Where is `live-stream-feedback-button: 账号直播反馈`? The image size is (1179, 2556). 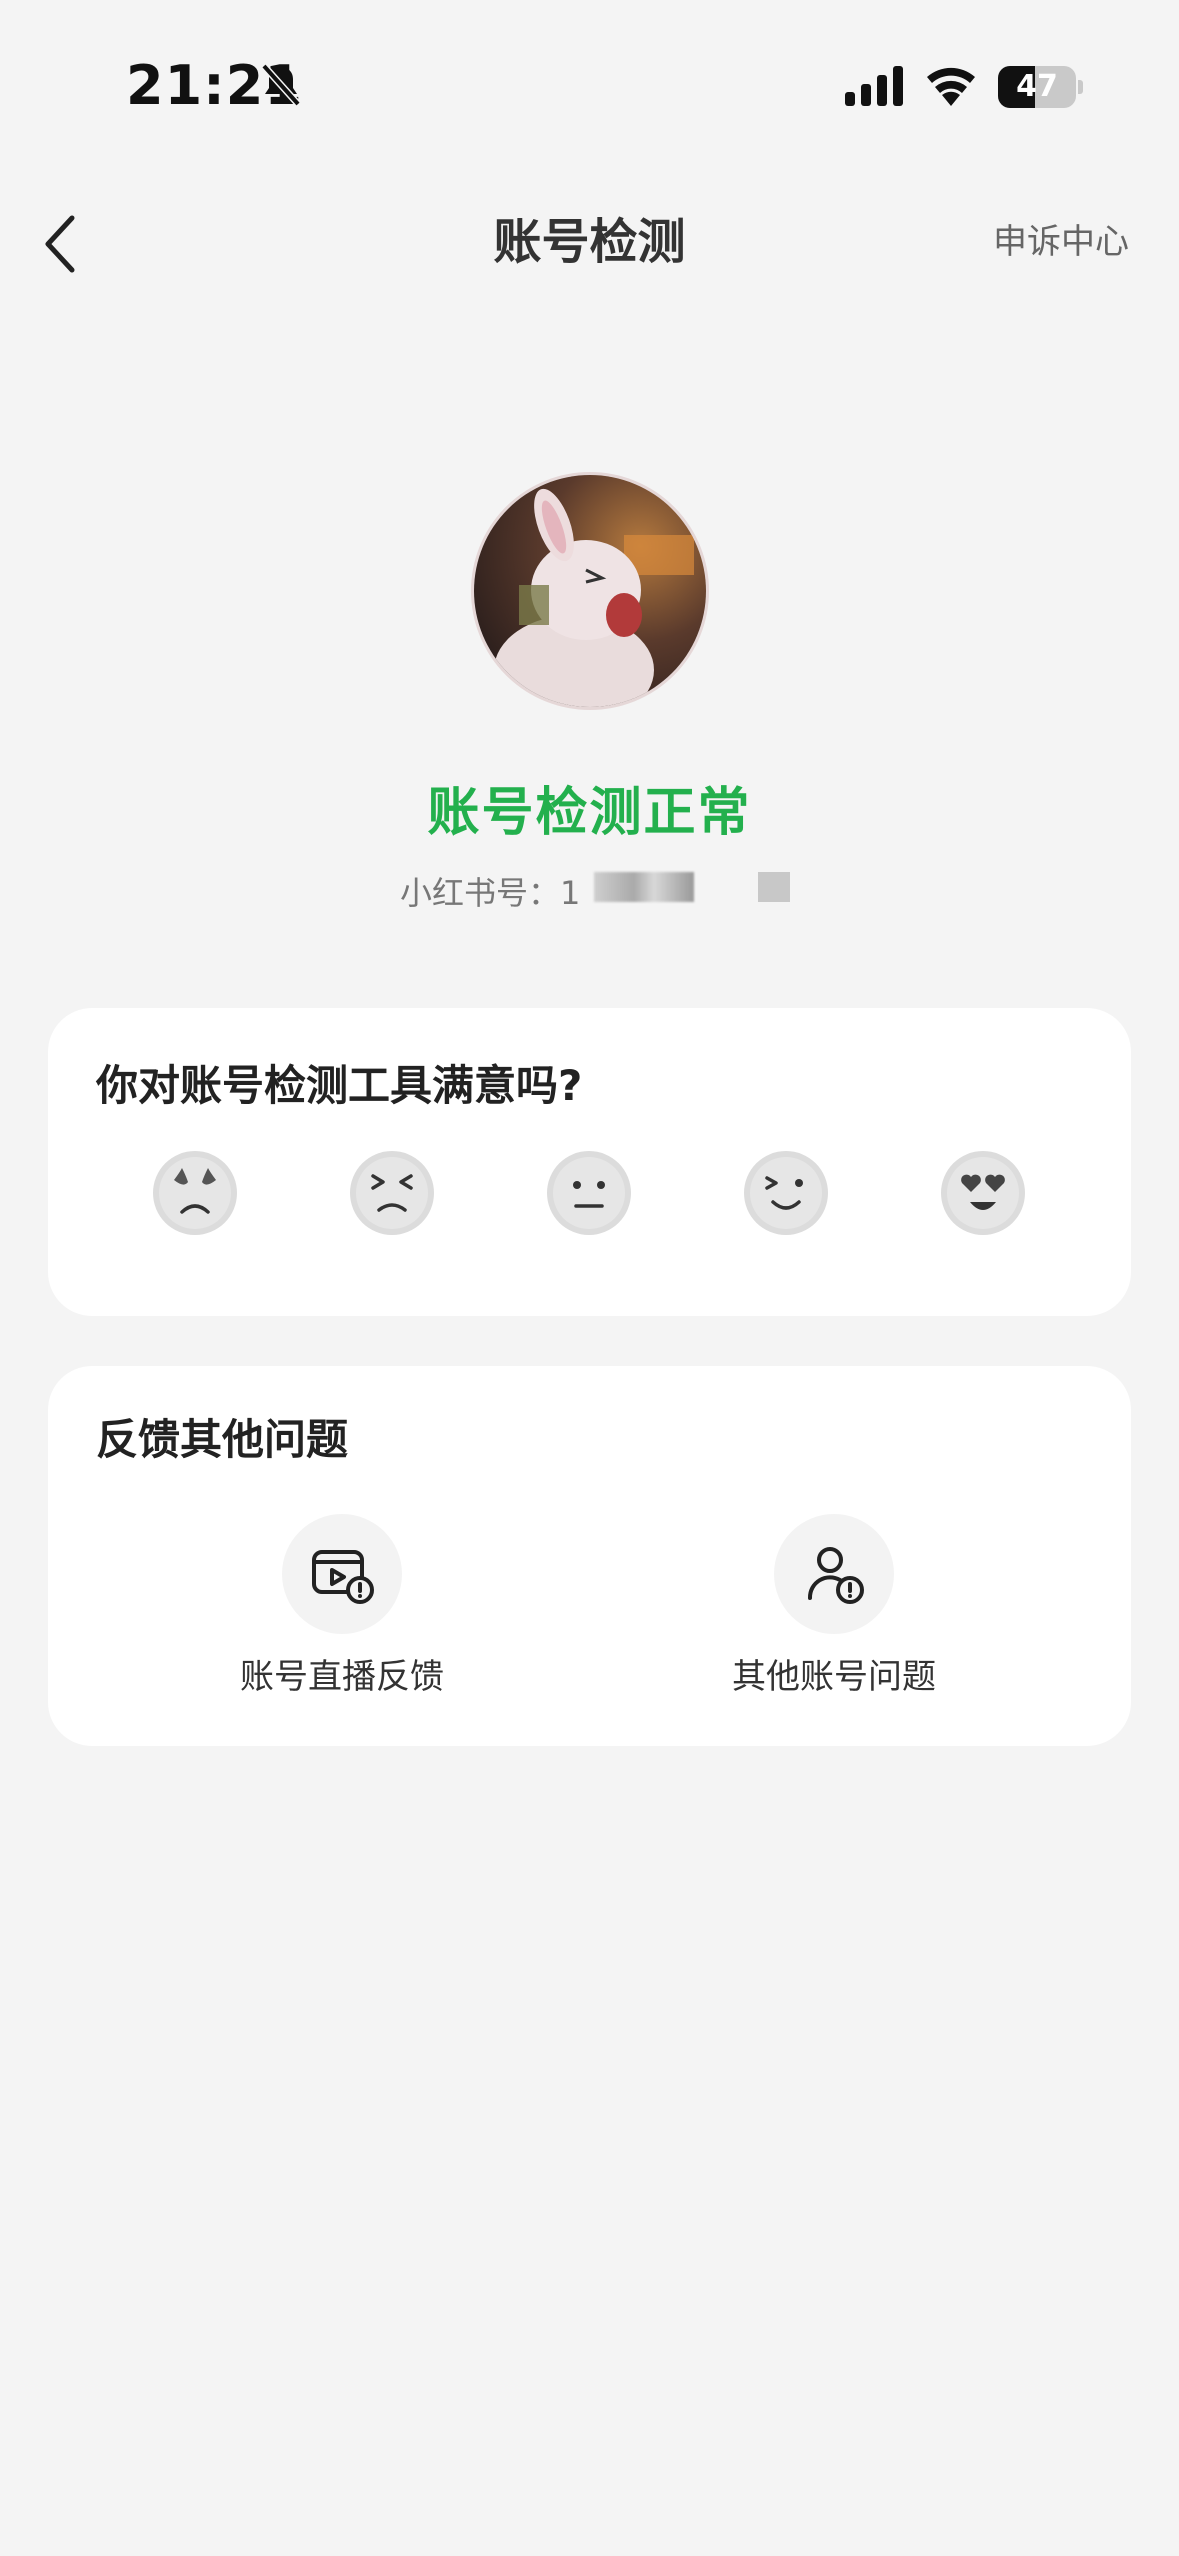
live-stream-feedback-button: 账号直播反馈 is located at coordinates (342, 1609).